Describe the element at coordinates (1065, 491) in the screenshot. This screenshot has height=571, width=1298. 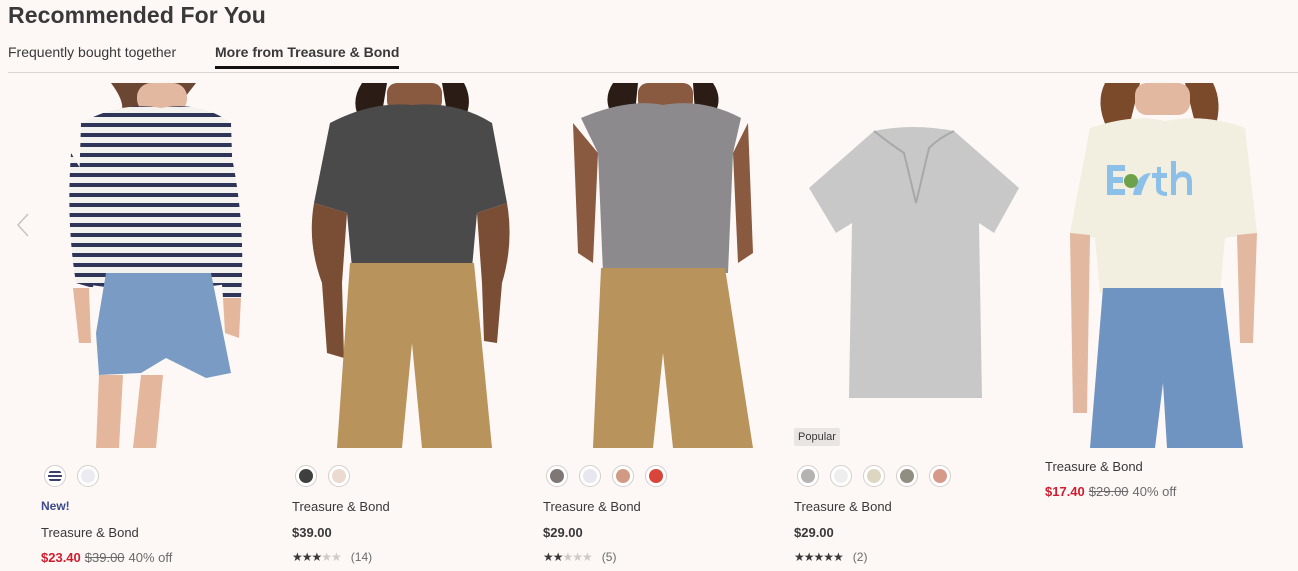
I see `sale-price: $17.40` at that location.